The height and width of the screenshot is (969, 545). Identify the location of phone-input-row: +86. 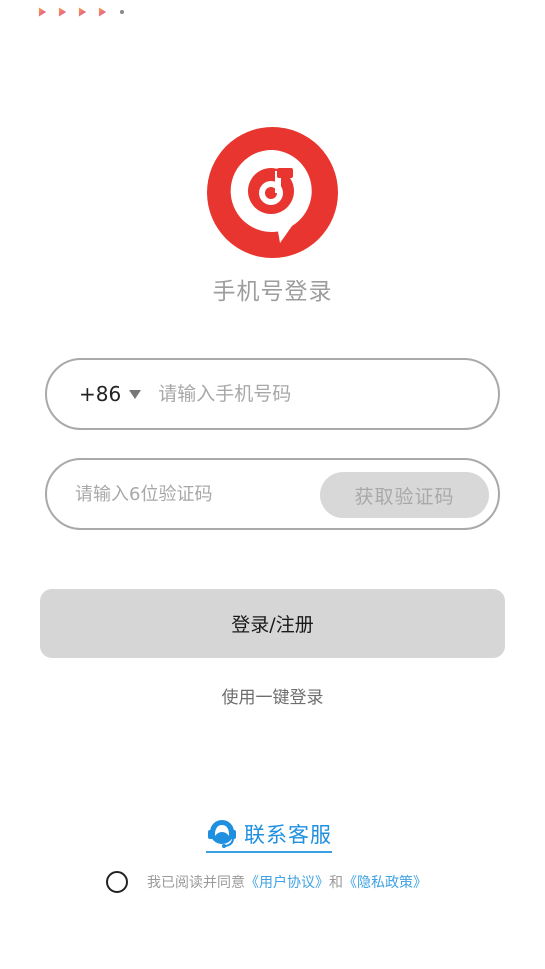
(272, 394).